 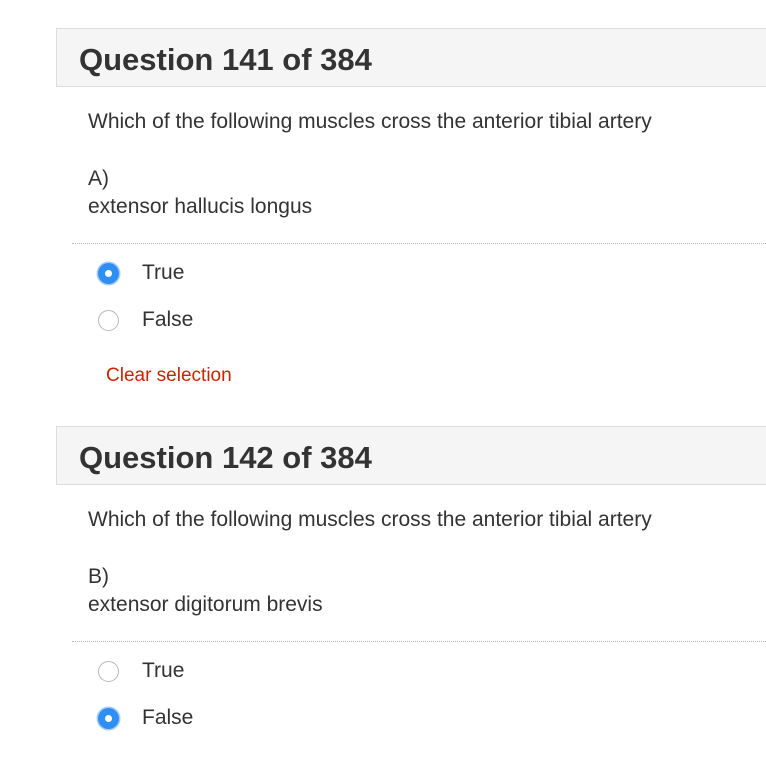 What do you see at coordinates (98, 178) in the screenshot?
I see `option-letter: A)` at bounding box center [98, 178].